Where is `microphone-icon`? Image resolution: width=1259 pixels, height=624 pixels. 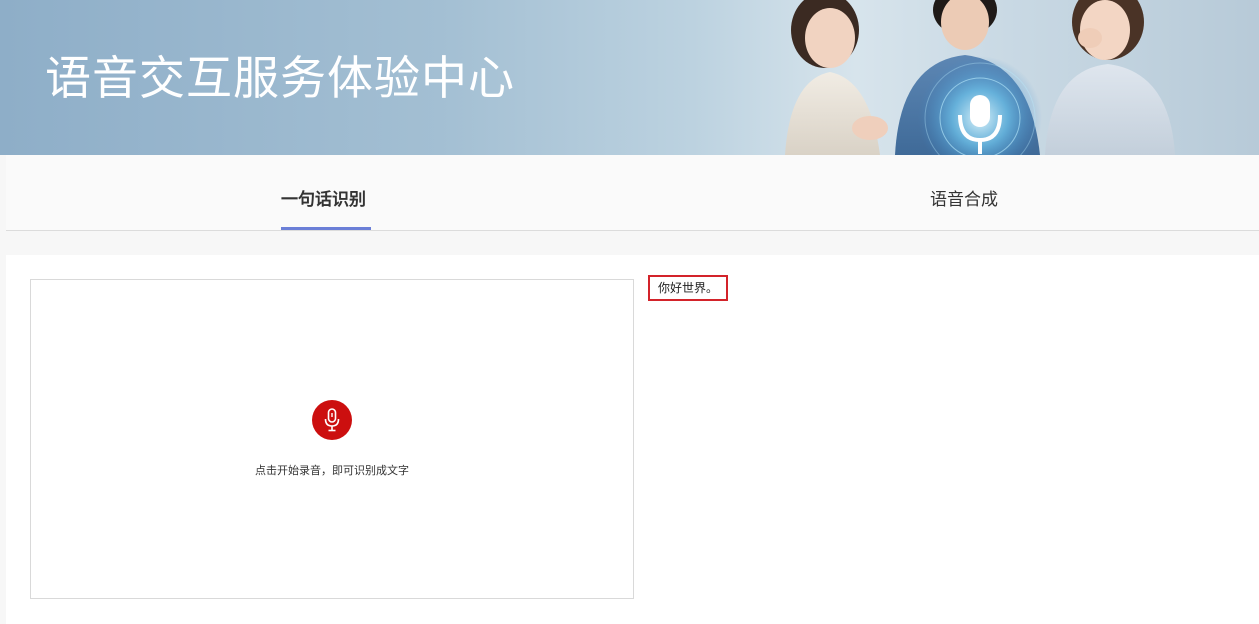 microphone-icon is located at coordinates (332, 420).